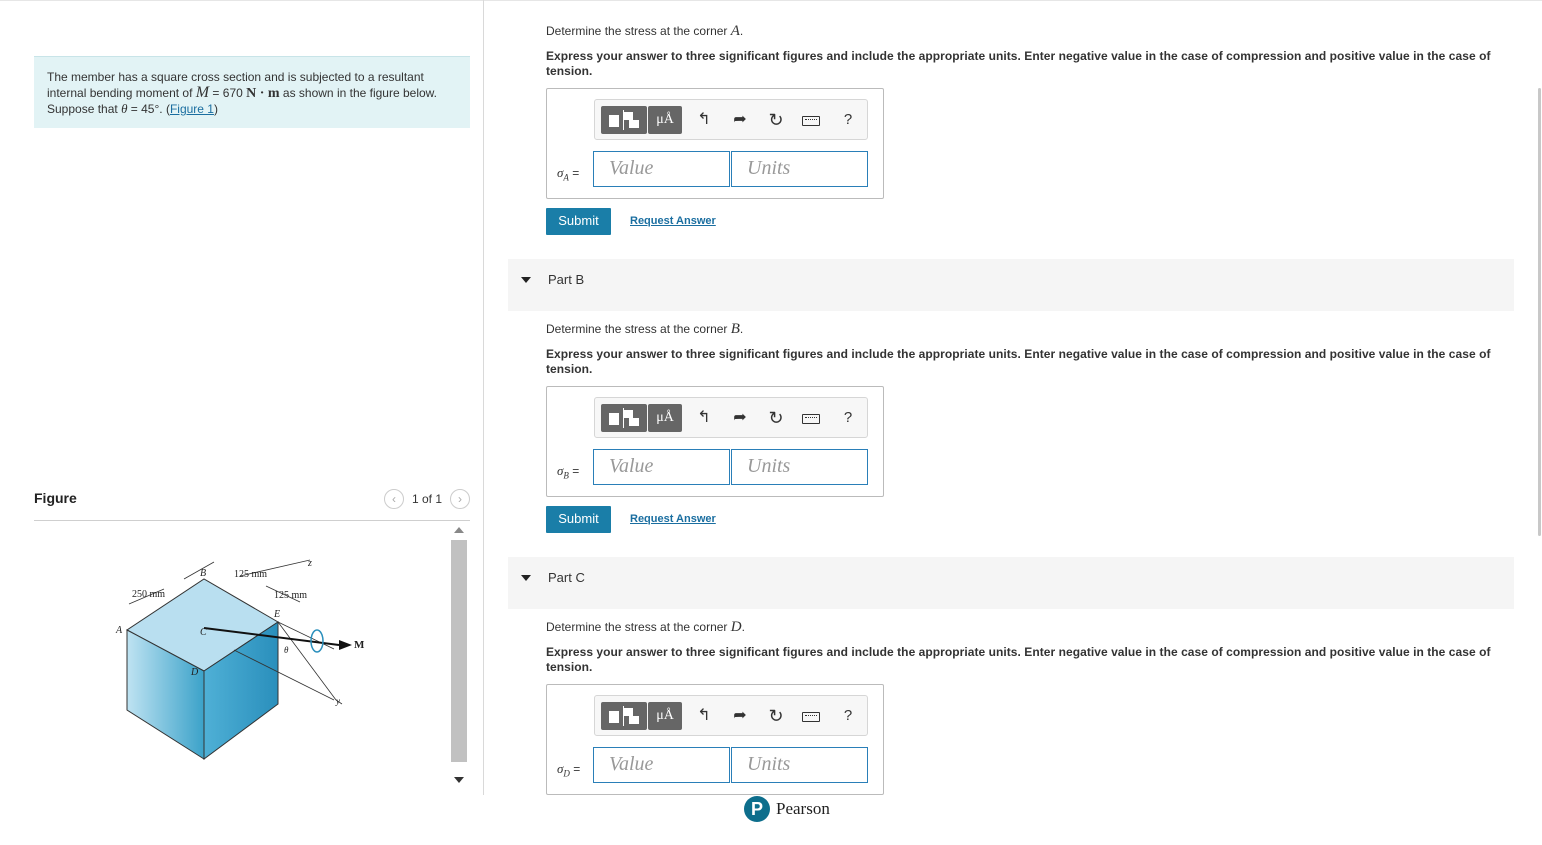 The image size is (1542, 845). Describe the element at coordinates (735, 31) in the screenshot. I see `corner-symbol: A` at that location.